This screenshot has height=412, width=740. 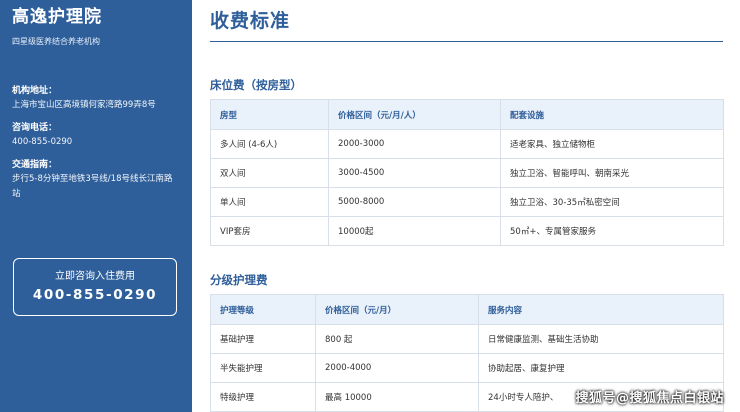 I want to click on page-title: 收费标准, so click(x=250, y=21).